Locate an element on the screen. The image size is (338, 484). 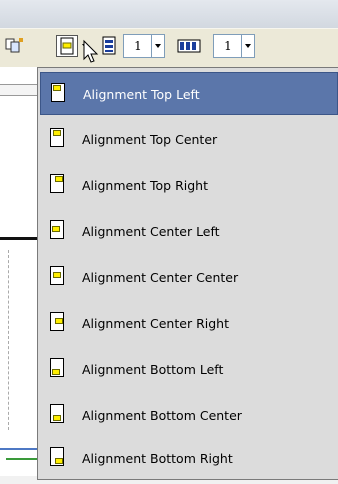
menu-item-alignment-top-right: Alignment Top Right is located at coordinates (189, 185).